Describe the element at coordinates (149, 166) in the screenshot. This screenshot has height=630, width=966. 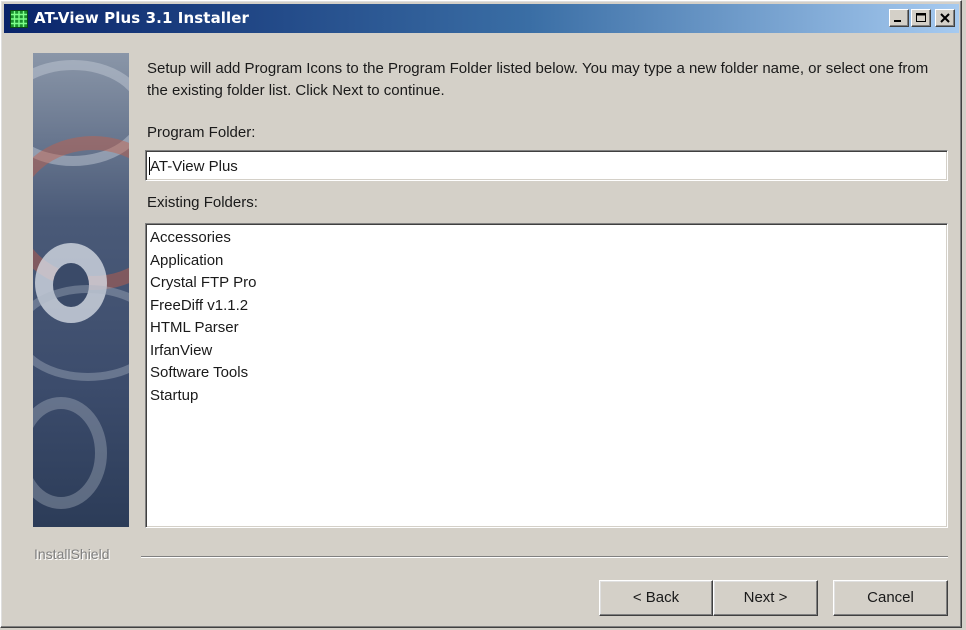
I see `text-caret` at that location.